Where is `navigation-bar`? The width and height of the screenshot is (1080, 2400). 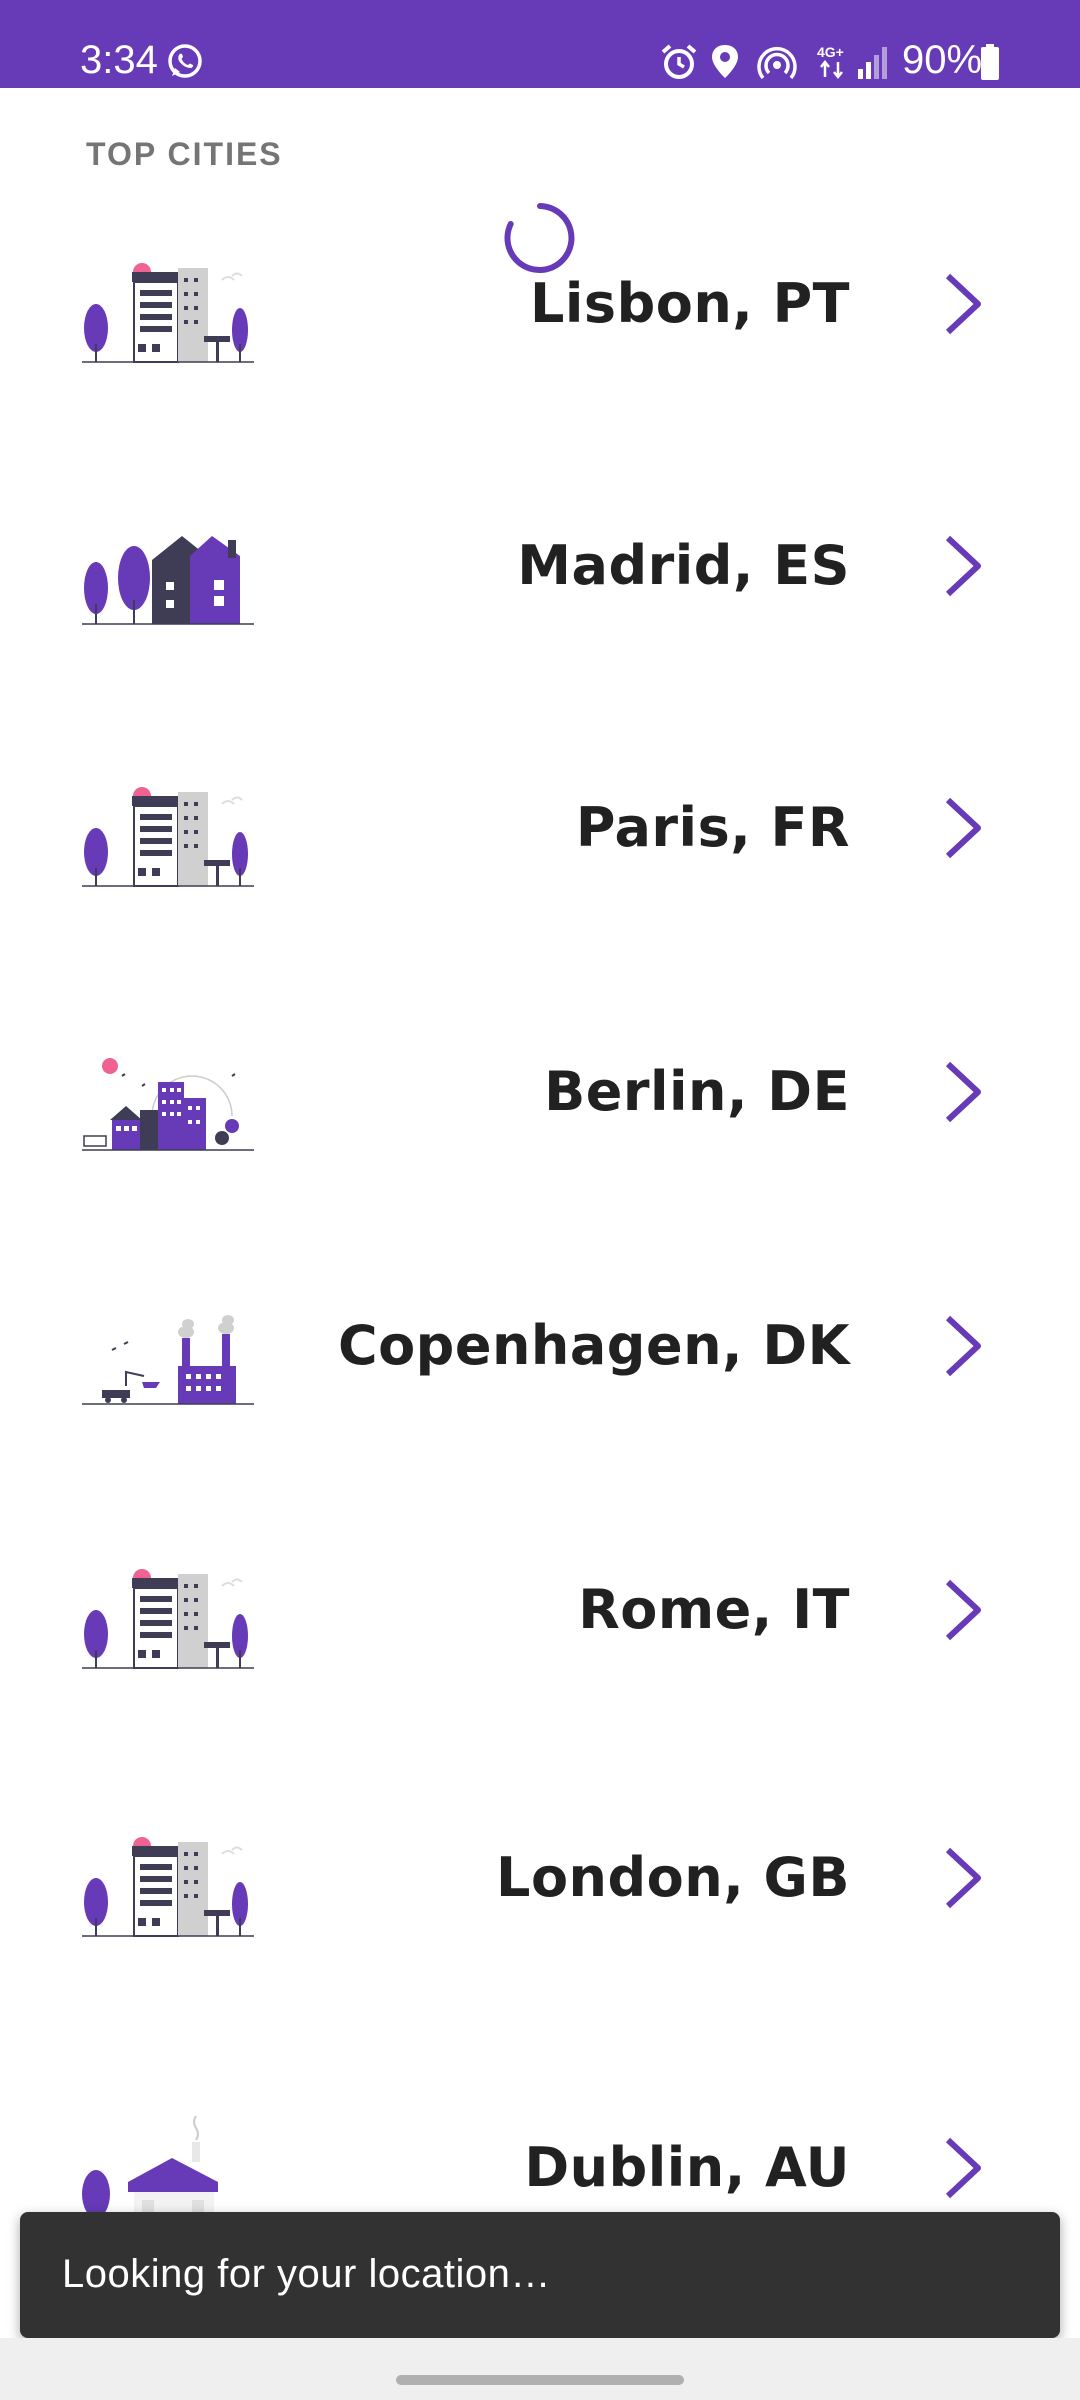 navigation-bar is located at coordinates (540, 2369).